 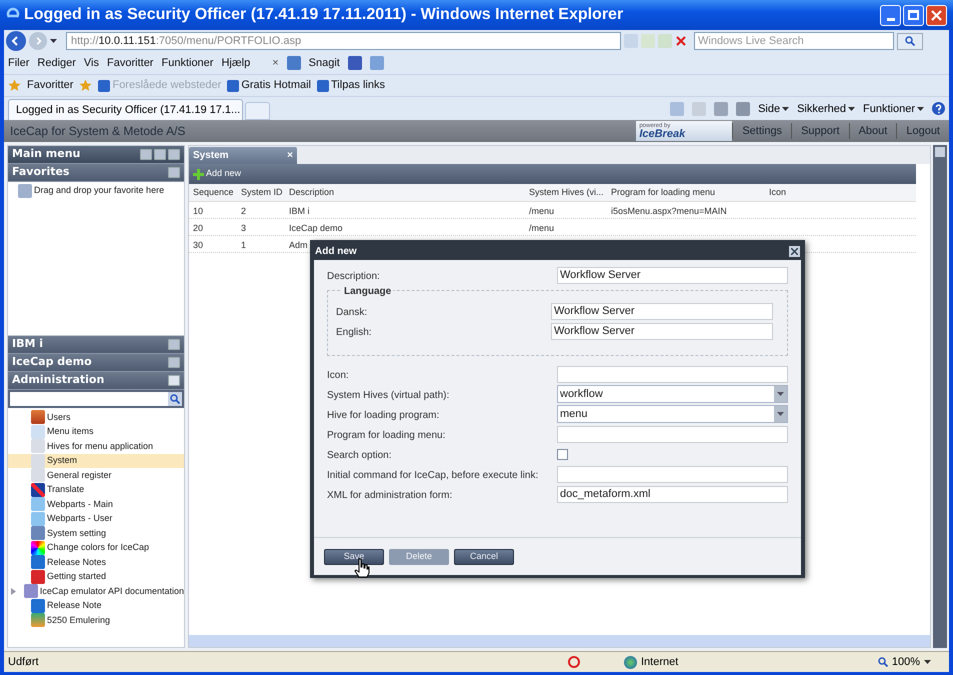 I want to click on column-header: System ID, so click(x=261, y=193).